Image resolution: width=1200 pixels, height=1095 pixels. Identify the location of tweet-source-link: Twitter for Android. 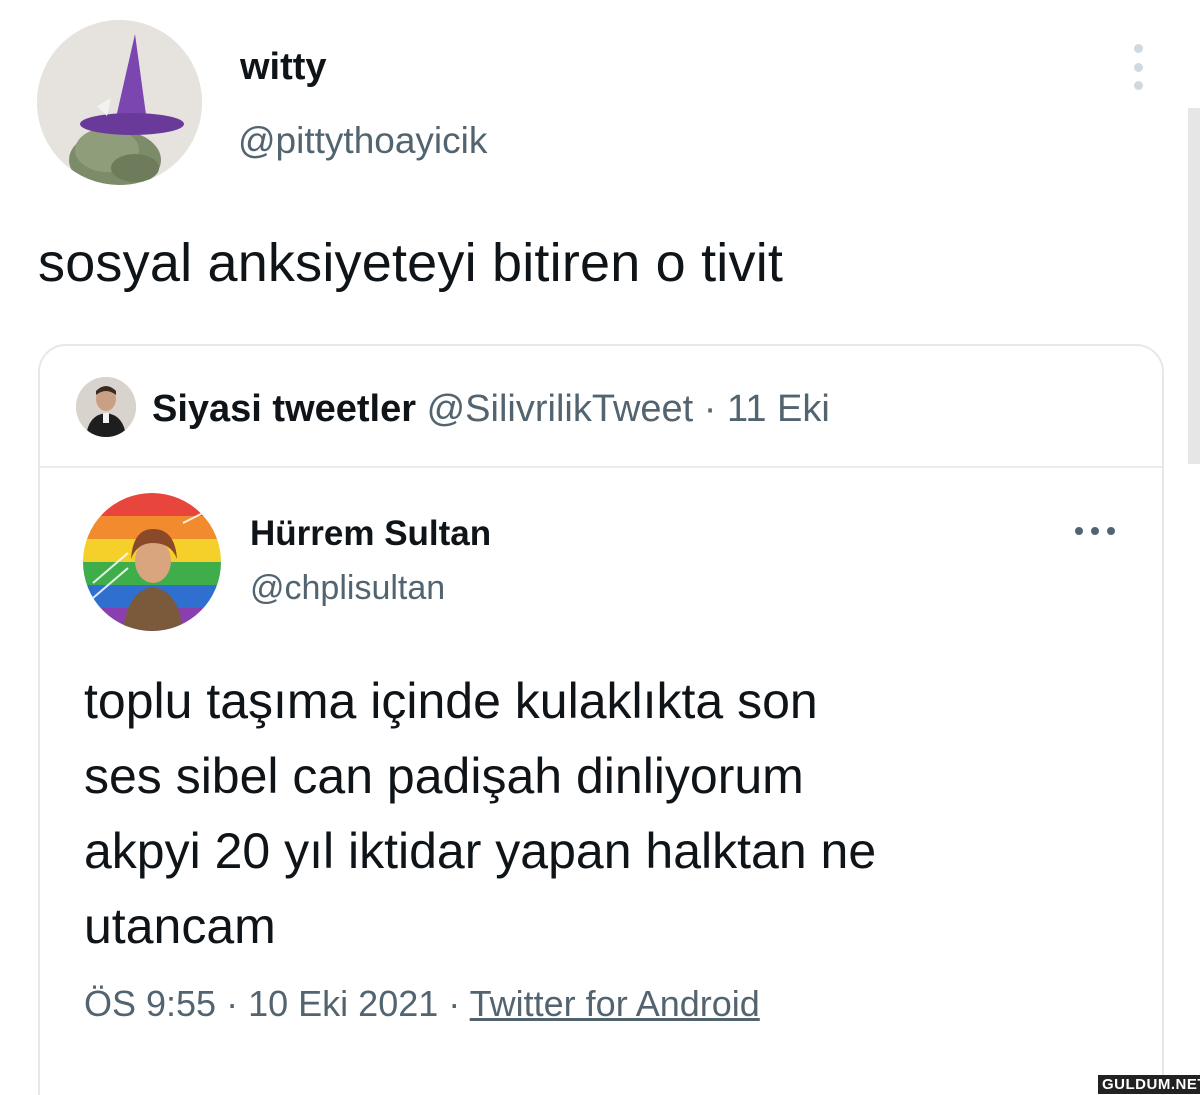
(615, 1003).